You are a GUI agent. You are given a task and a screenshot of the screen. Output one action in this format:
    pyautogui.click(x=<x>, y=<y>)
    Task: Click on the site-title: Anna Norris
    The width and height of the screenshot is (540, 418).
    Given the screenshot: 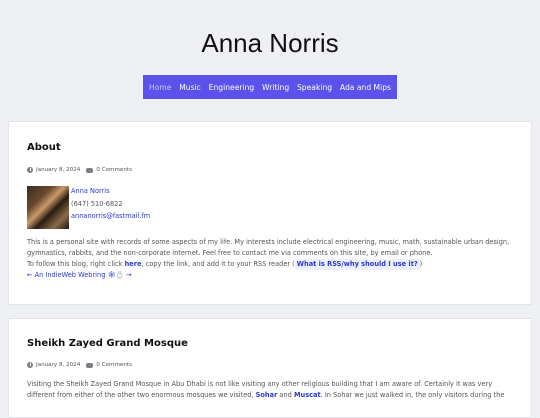 What is the action you would take?
    pyautogui.click(x=270, y=43)
    